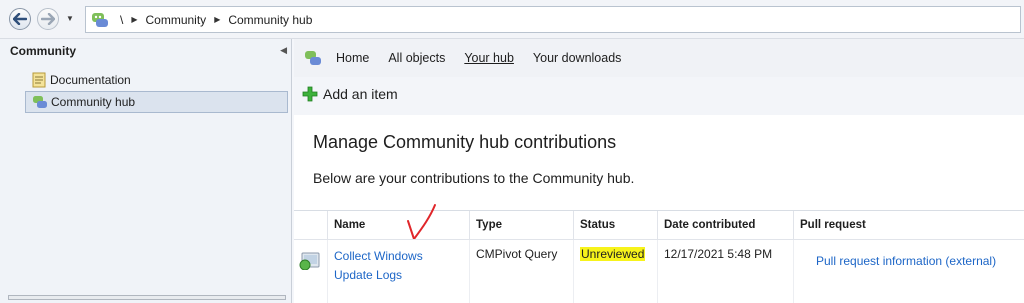 This screenshot has width=1024, height=303. I want to click on forward-button, so click(48, 19).